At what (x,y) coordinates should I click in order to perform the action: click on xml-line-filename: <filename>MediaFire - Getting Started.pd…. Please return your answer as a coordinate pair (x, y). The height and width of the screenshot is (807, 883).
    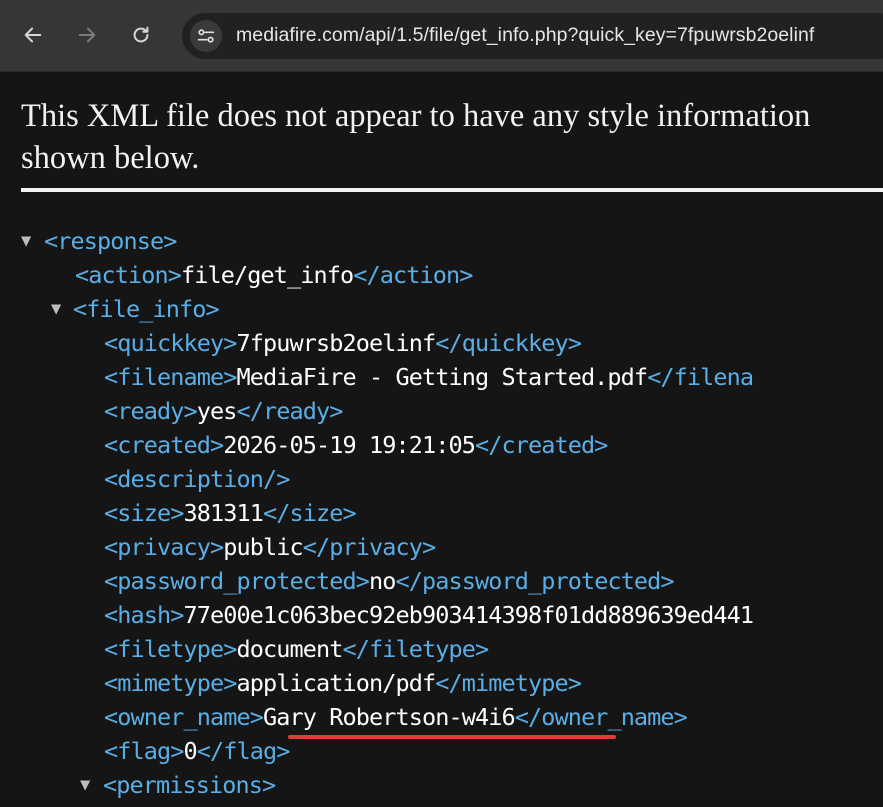
    Looking at the image, I should click on (429, 377).